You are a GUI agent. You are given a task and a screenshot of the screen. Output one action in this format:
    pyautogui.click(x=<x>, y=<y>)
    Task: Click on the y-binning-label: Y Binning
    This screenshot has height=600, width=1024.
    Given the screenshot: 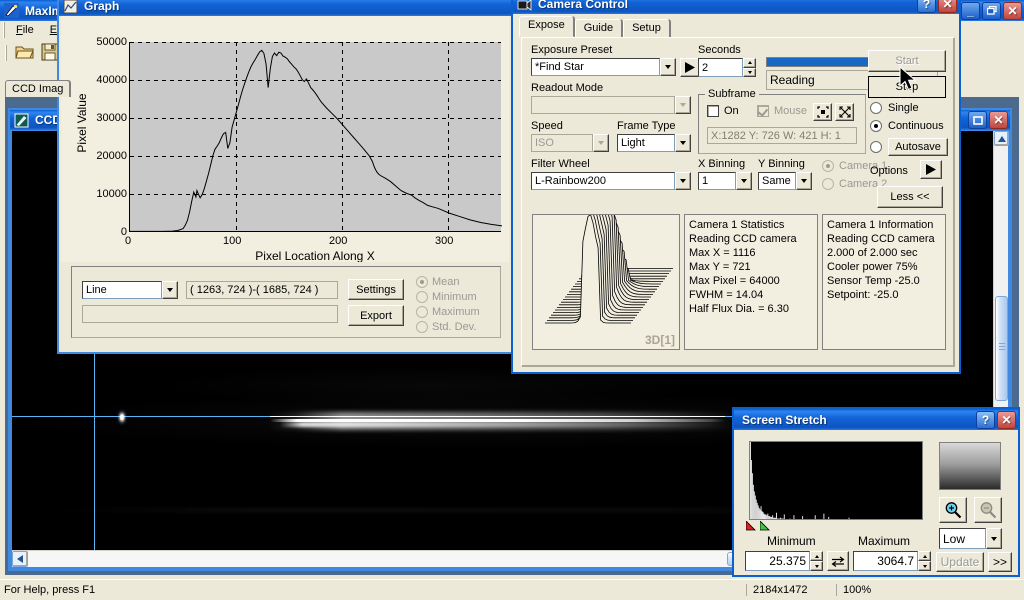 What is the action you would take?
    pyautogui.click(x=781, y=164)
    